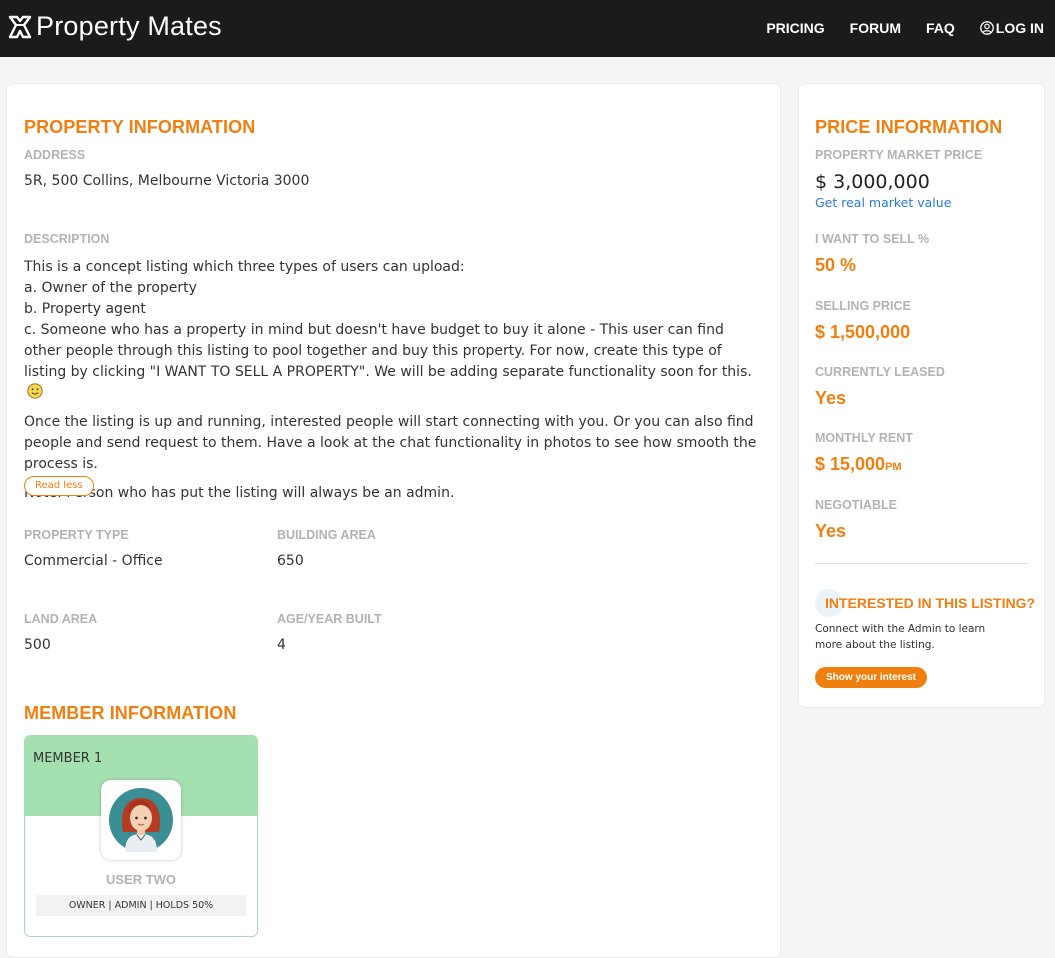  I want to click on nav-faq: FAQ, so click(940, 28).